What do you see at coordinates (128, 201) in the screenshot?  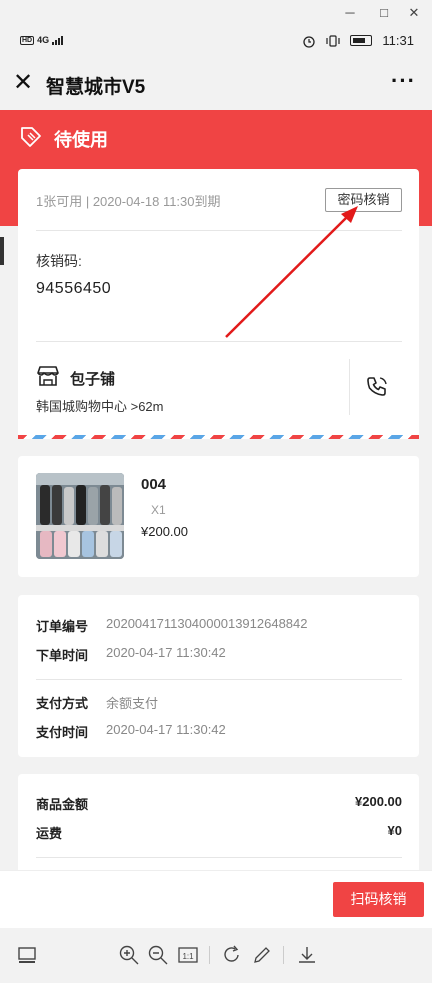 I see `voucher-info: 1张可用 | 2020-04-18 11:30到期` at bounding box center [128, 201].